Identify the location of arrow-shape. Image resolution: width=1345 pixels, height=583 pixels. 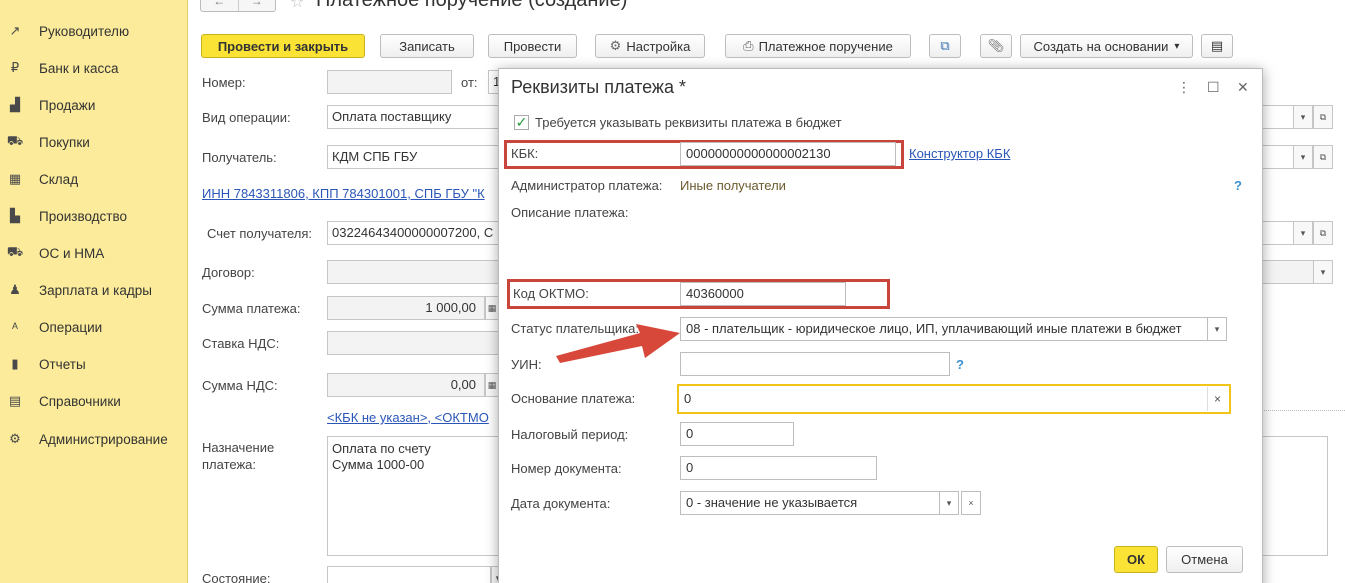
(618, 343).